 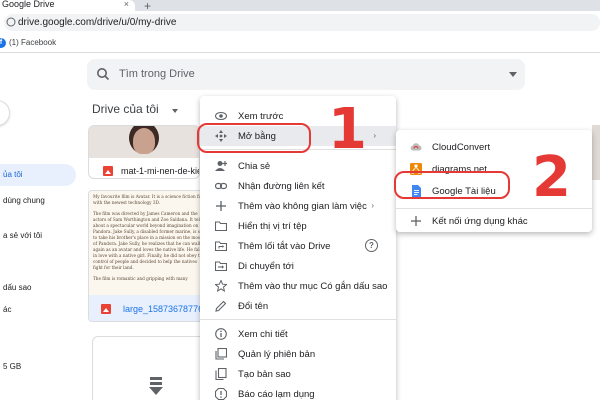 I want to click on menu-item-label: Hiển thị vị trí tệp, so click(x=272, y=226).